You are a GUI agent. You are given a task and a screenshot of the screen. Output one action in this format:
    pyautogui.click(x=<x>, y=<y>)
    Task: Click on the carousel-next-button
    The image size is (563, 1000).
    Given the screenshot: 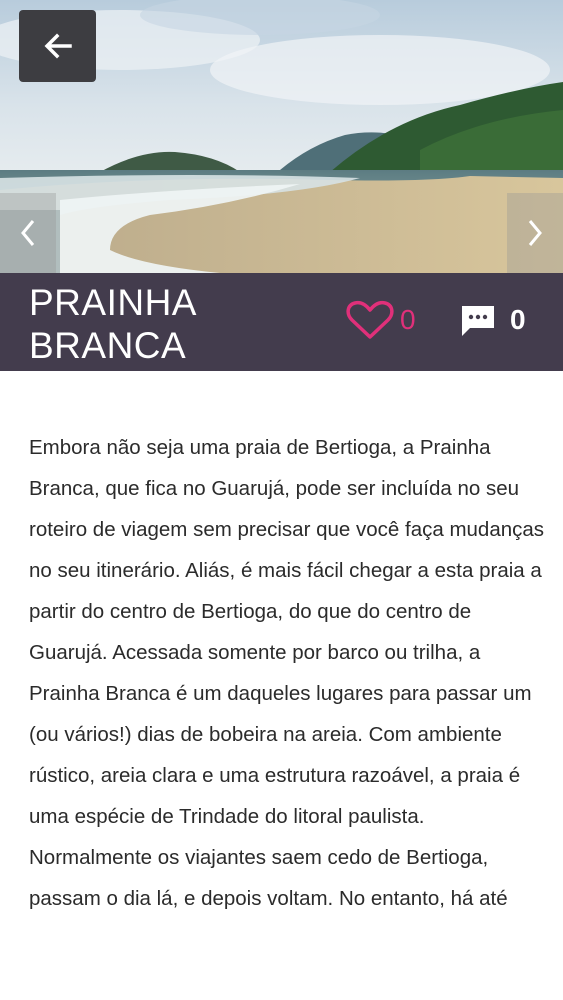 What is the action you would take?
    pyautogui.click(x=535, y=233)
    